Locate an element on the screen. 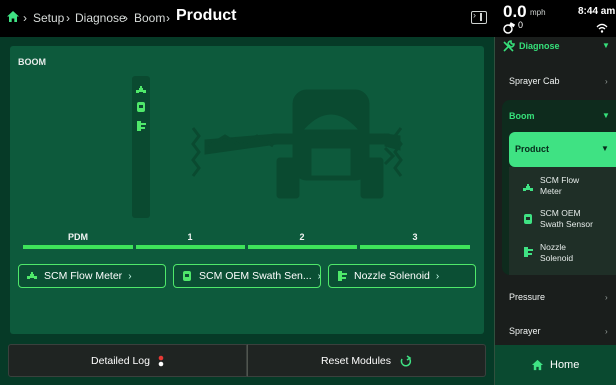 This screenshot has height=385, width=616. module-chip-nozzle-solenoid: Nozzle Solenoid › is located at coordinates (402, 276).